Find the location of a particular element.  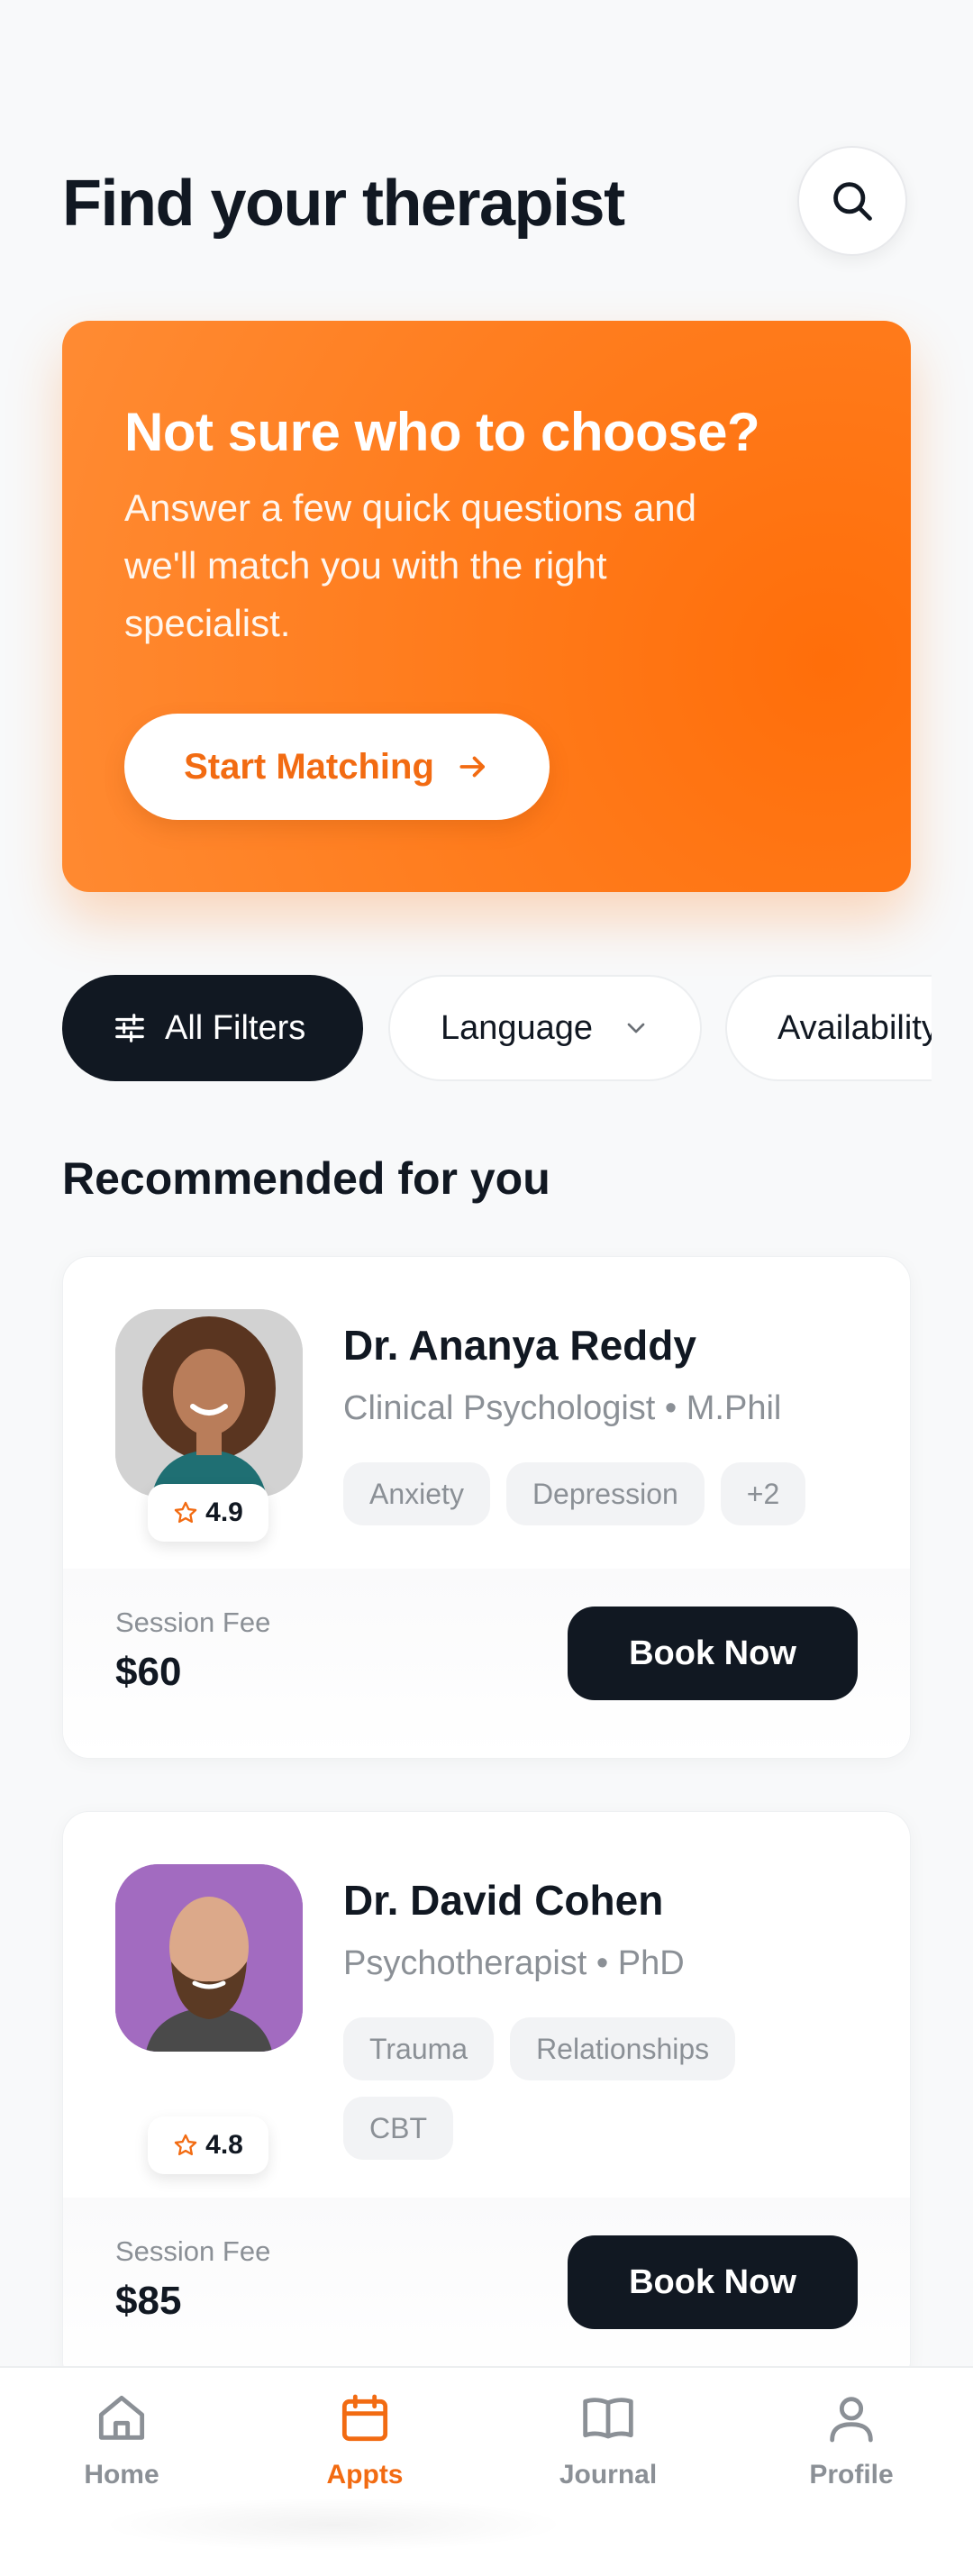

specialty-tag: Trauma is located at coordinates (419, 2048).